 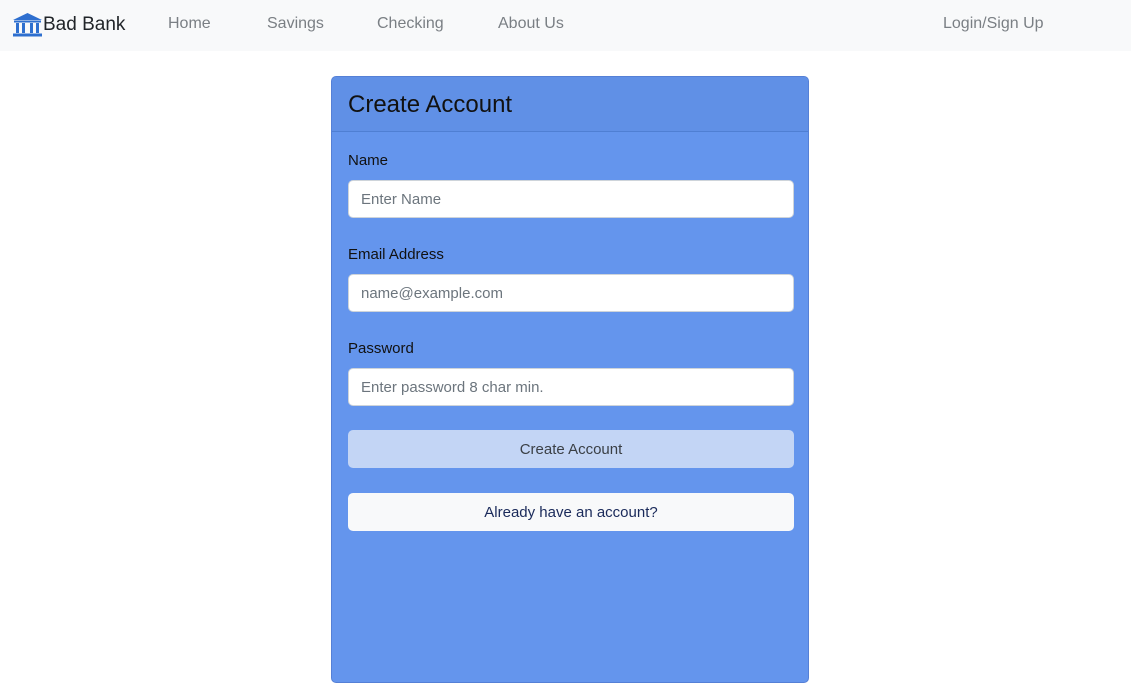 I want to click on password-input, so click(x=571, y=387).